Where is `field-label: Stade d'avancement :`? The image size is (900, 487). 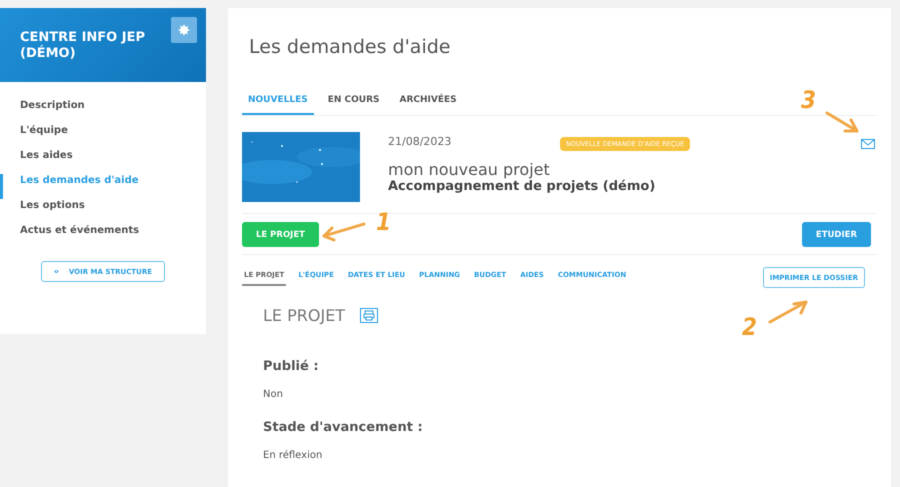
field-label: Stade d'avancement : is located at coordinates (343, 427).